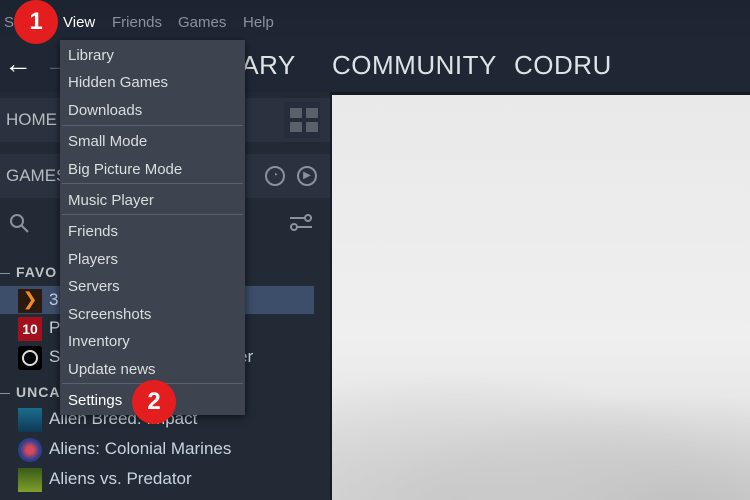 The height and width of the screenshot is (500, 750). What do you see at coordinates (31, 119) in the screenshot?
I see `home-label: HOME` at bounding box center [31, 119].